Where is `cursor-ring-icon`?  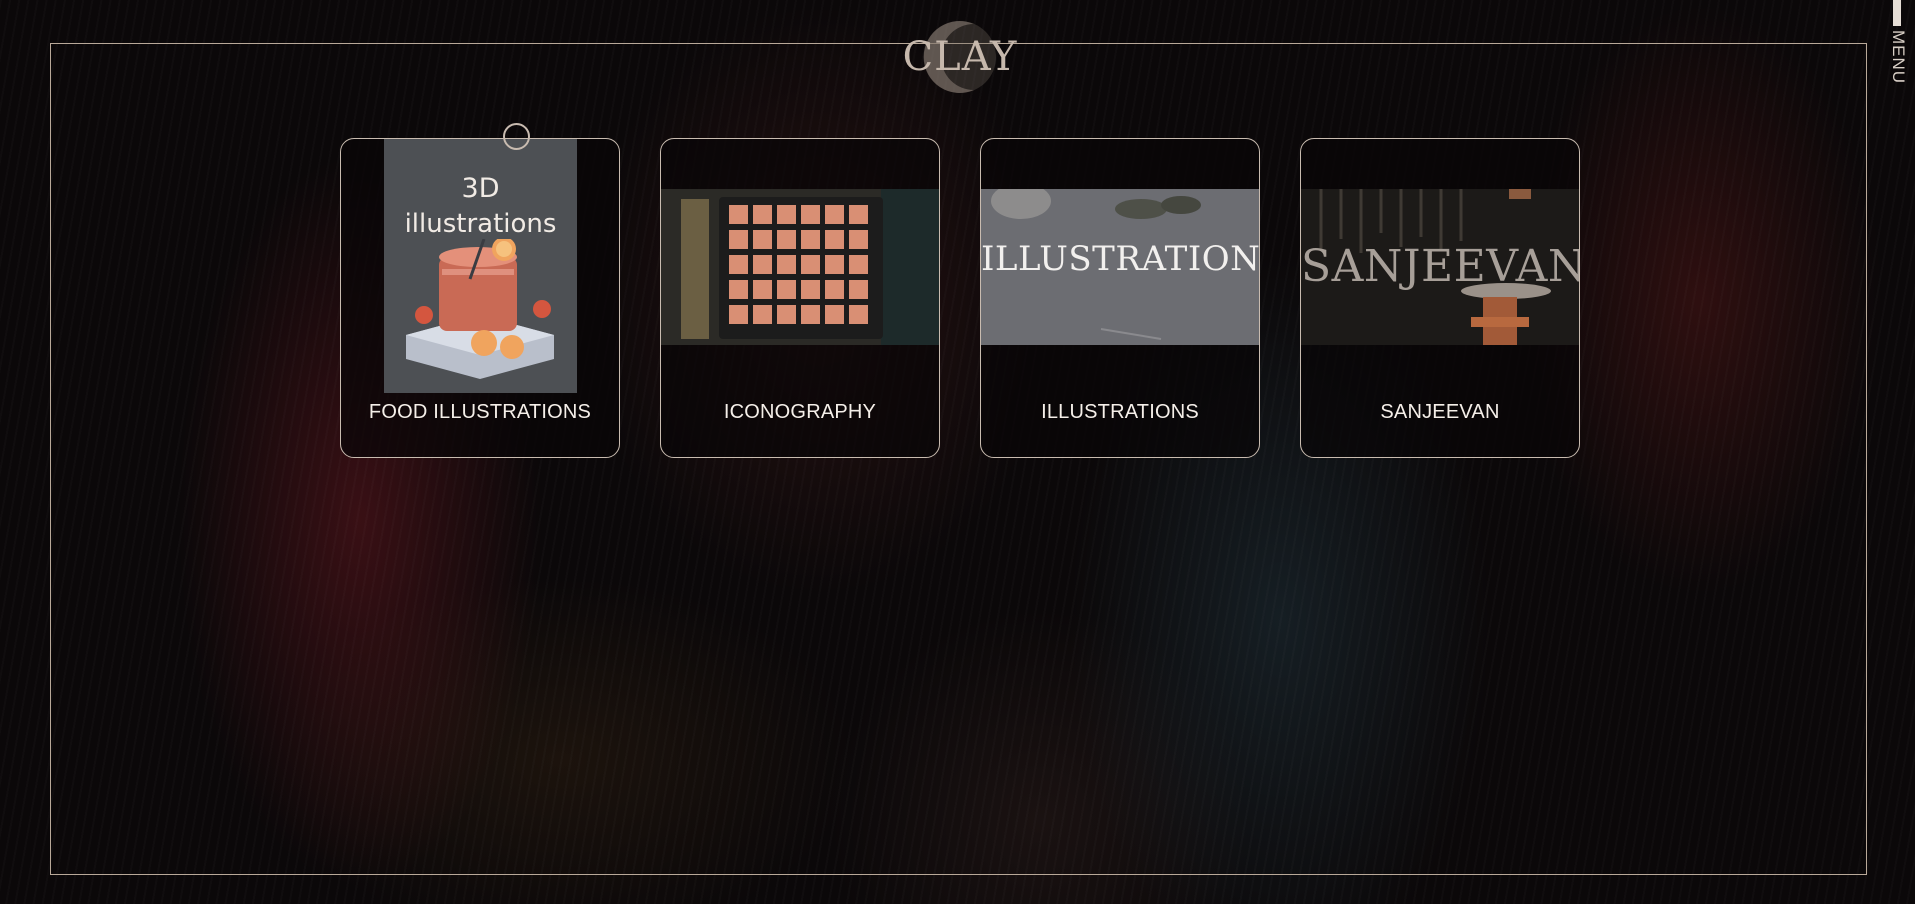
cursor-ring-icon is located at coordinates (516, 136).